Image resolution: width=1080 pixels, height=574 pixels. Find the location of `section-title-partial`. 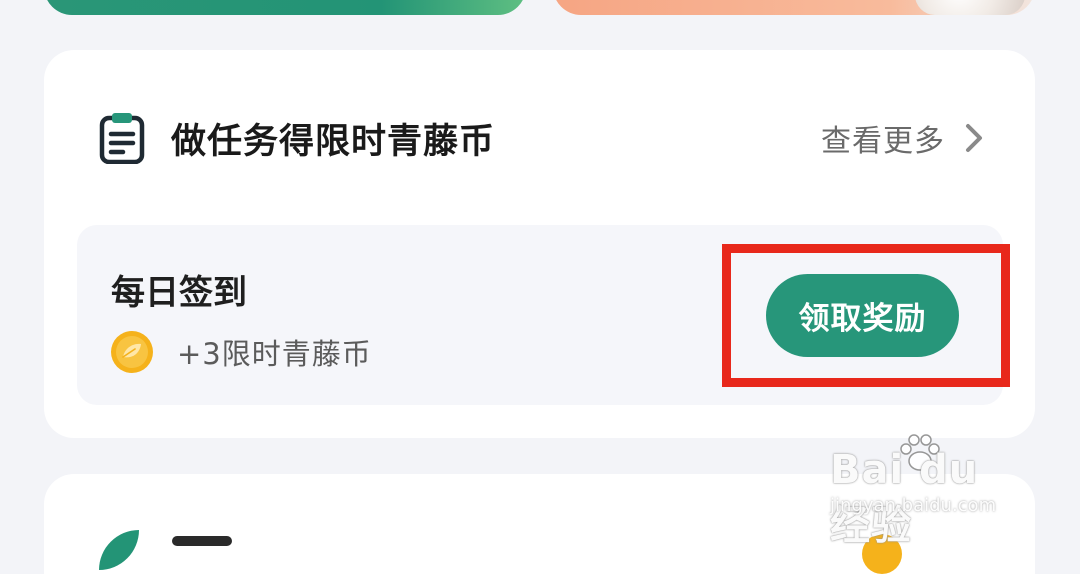

section-title-partial is located at coordinates (202, 541).